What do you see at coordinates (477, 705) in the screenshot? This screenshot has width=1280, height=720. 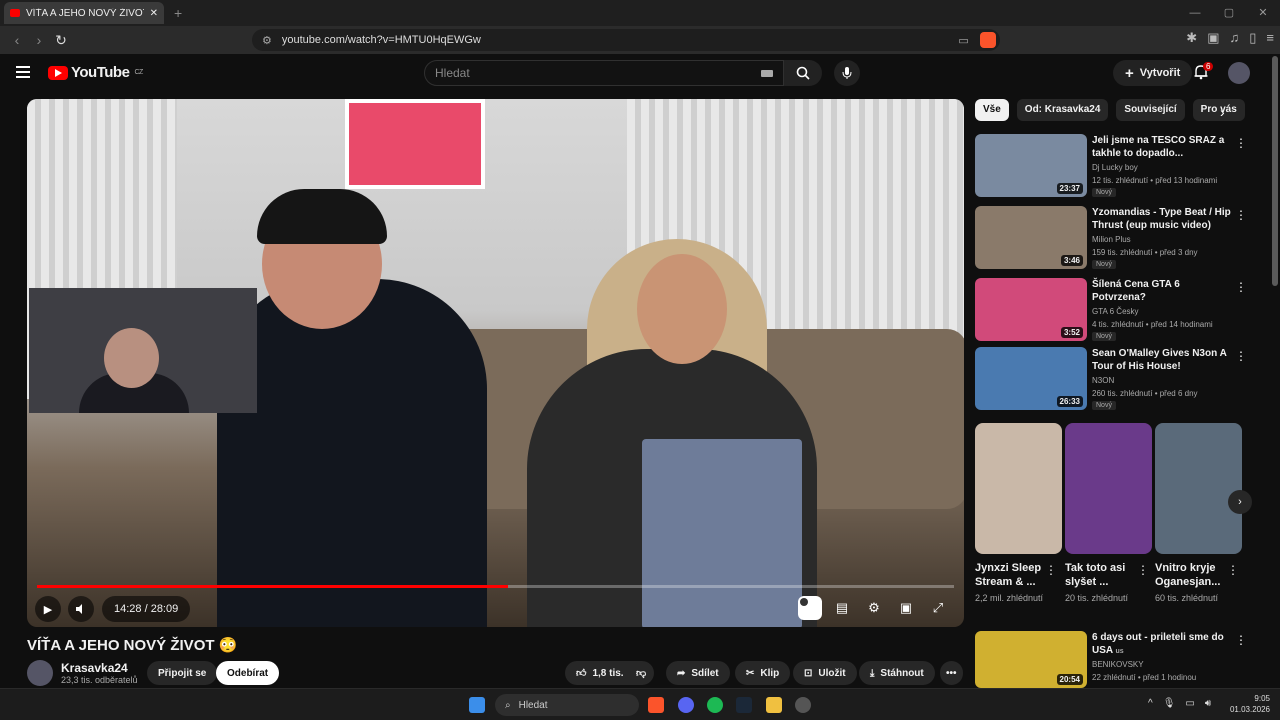 I see `windows-start-icon` at bounding box center [477, 705].